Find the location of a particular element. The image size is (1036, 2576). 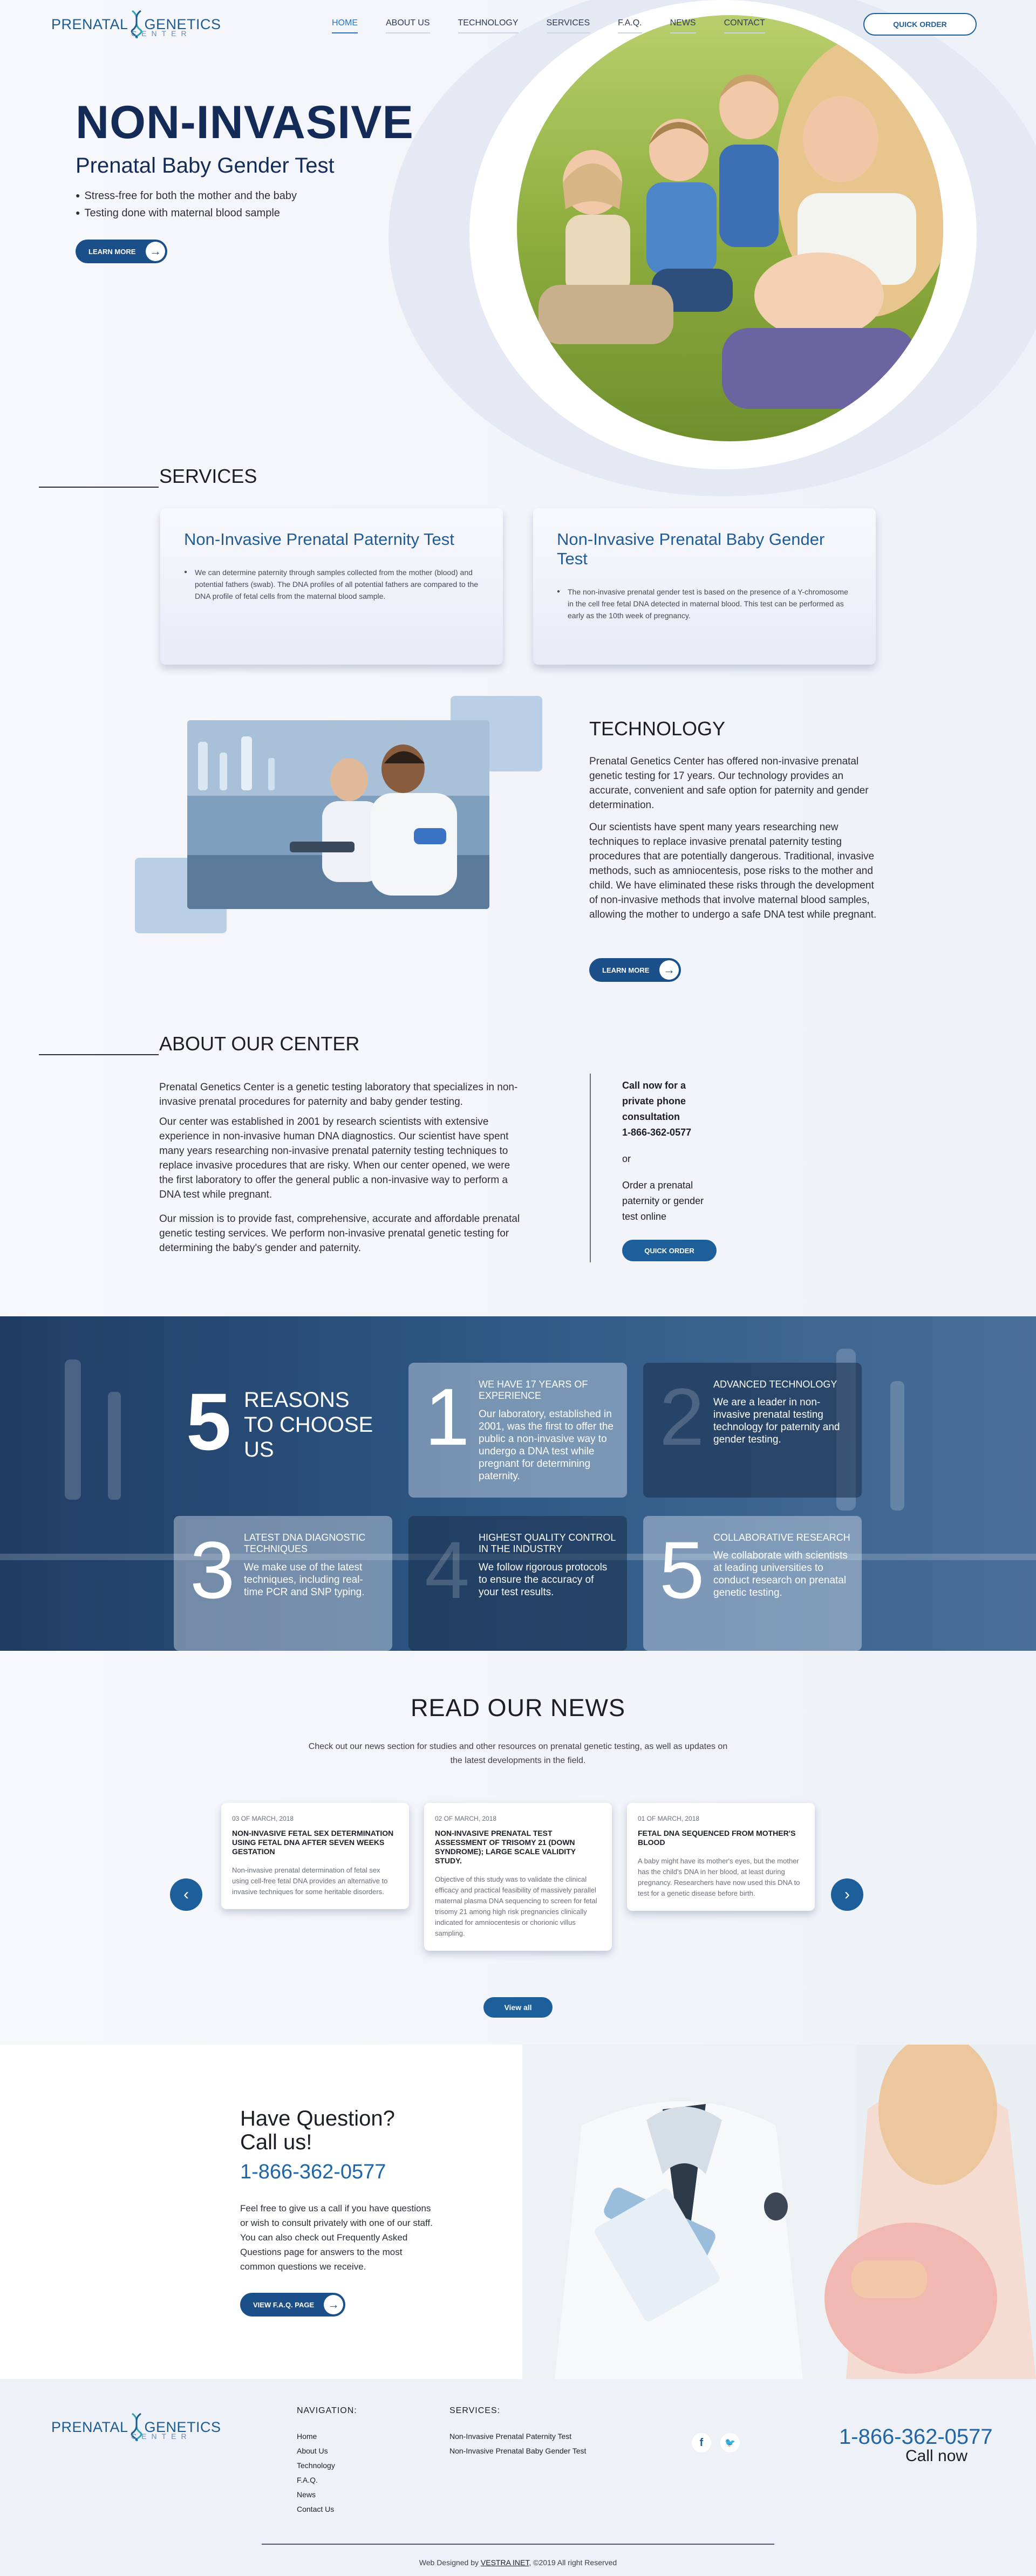

news-heading: READ OUR NEWS is located at coordinates (518, 1707).